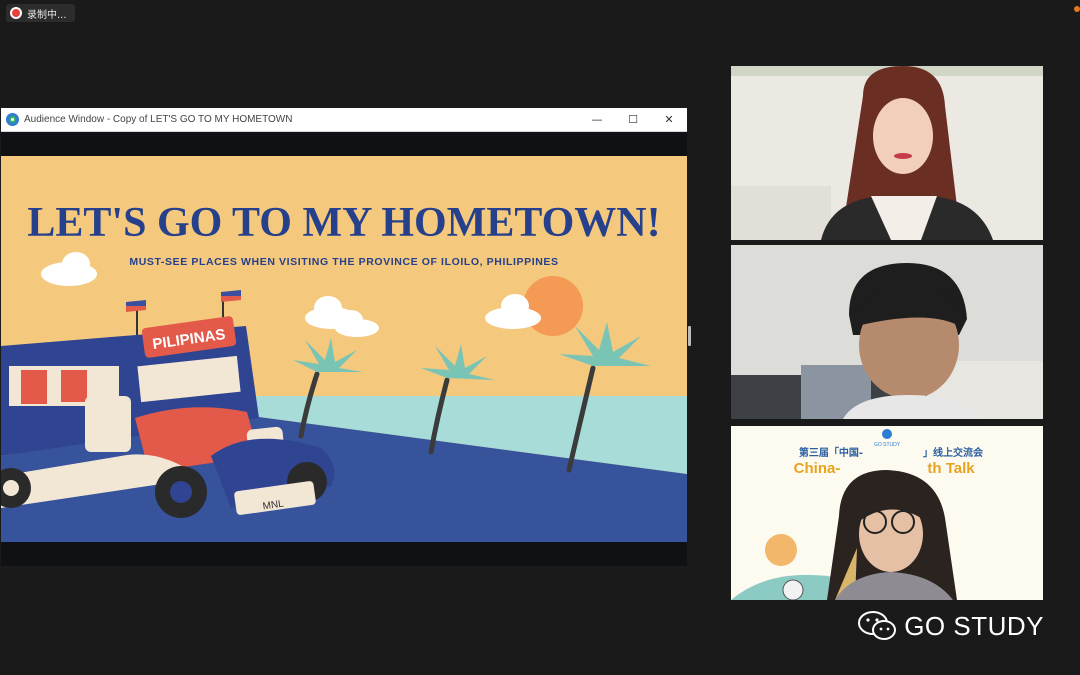 Image resolution: width=1080 pixels, height=675 pixels. Describe the element at coordinates (12, 119) in the screenshot. I see `app-icon` at that location.